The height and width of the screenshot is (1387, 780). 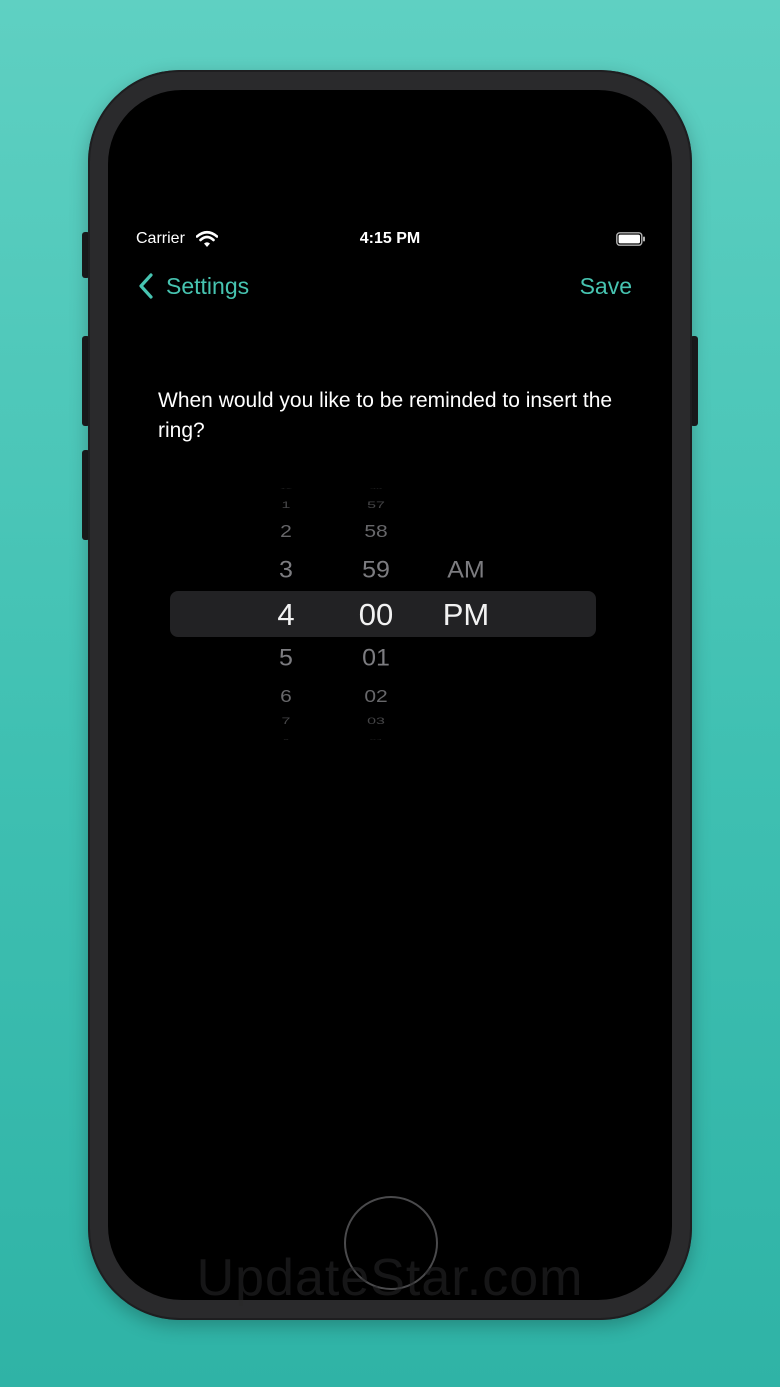 I want to click on status-bar: Carrier 4:15 PM, so click(x=390, y=241).